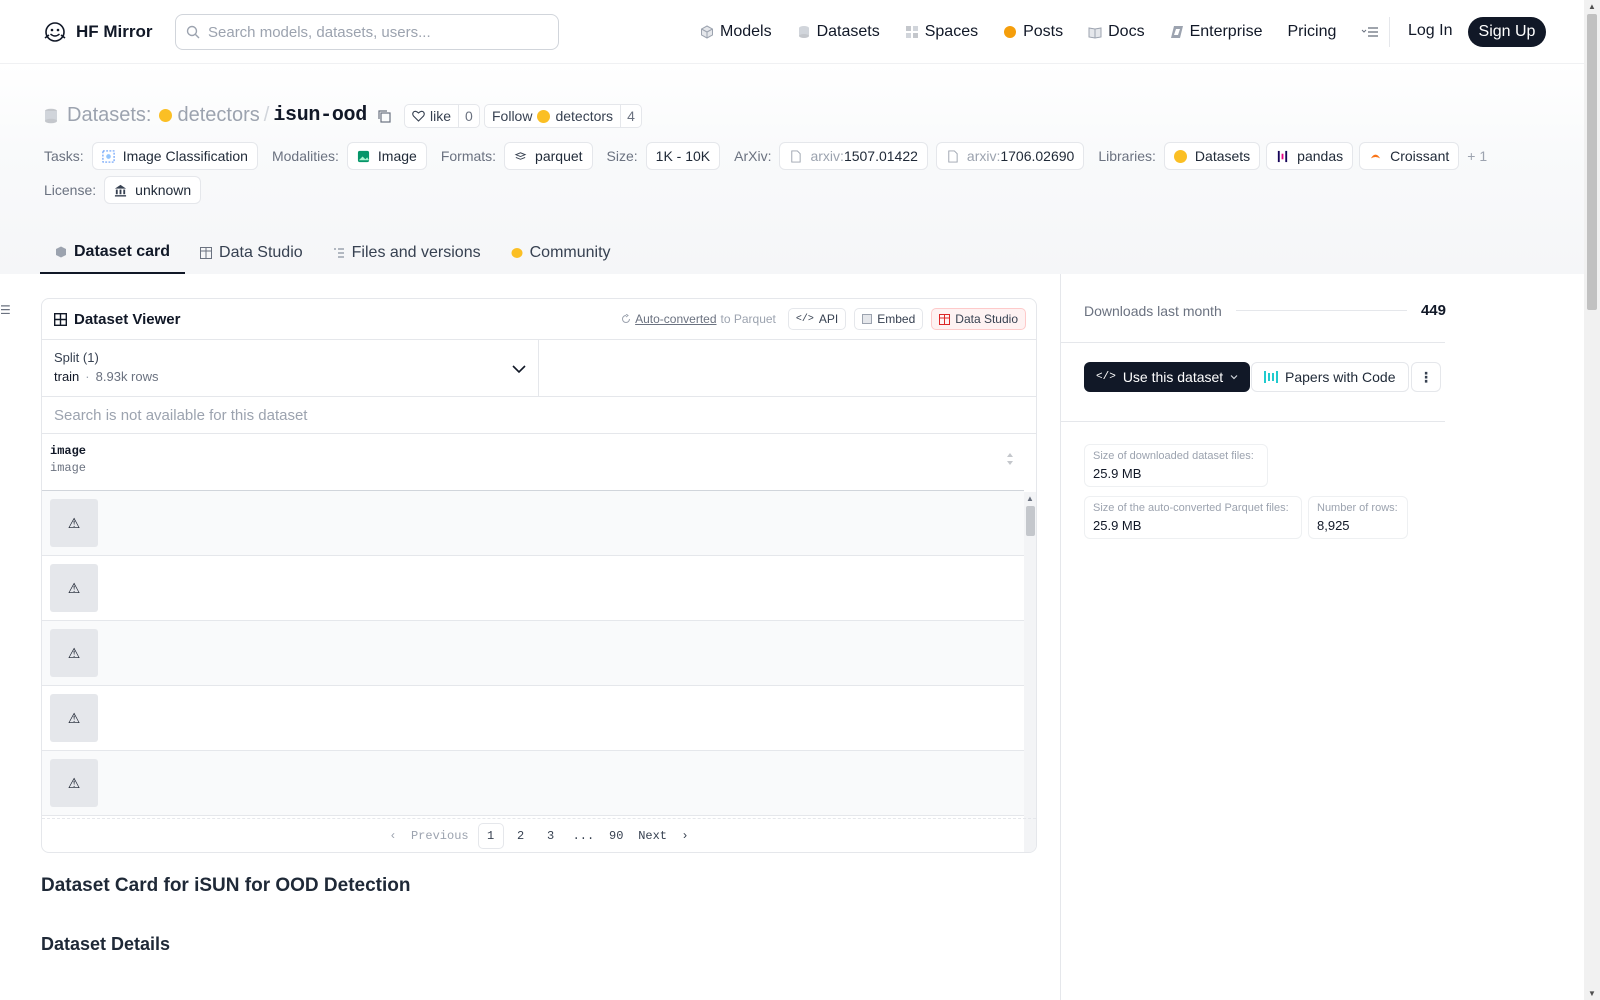 The image size is (1600, 1000). What do you see at coordinates (804, 319) in the screenshot?
I see `code-icon: </>` at bounding box center [804, 319].